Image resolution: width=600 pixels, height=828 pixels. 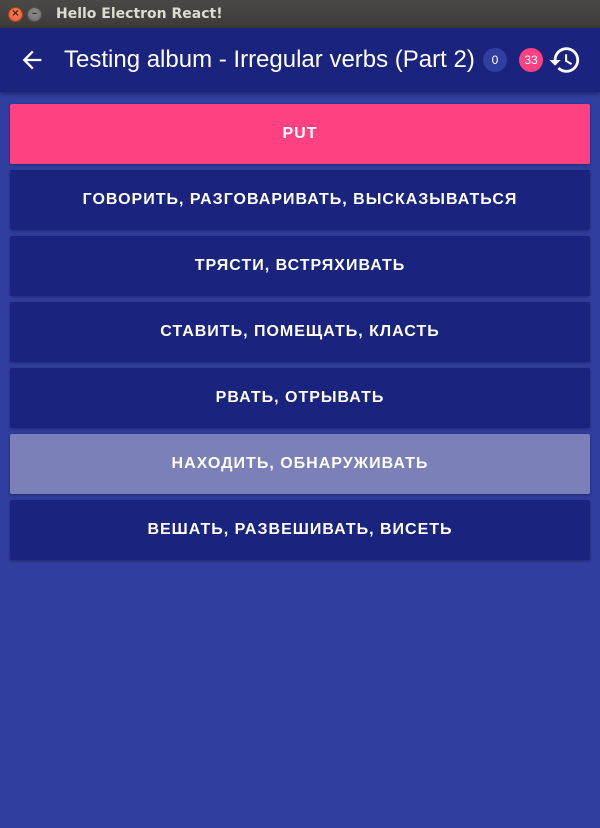 I want to click on window-close-icon: ×, so click(x=15, y=14).